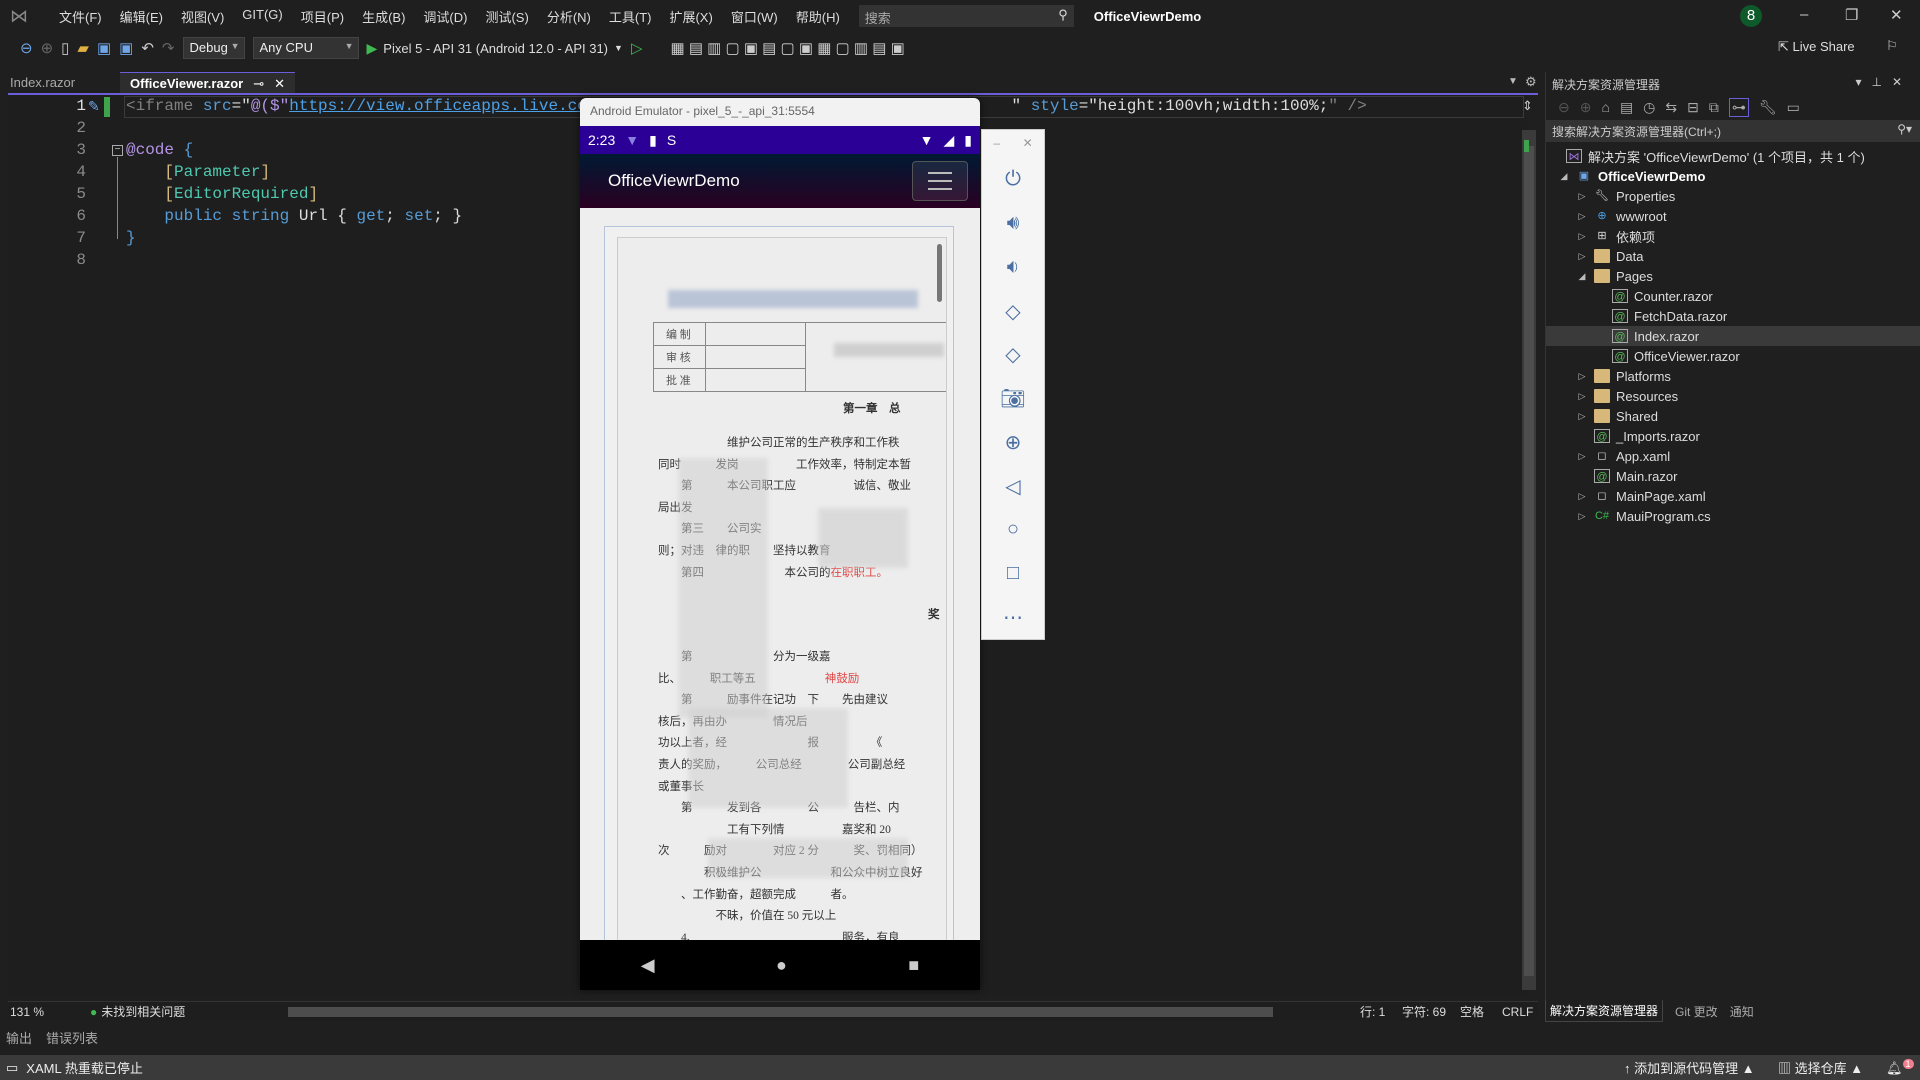 This screenshot has width=1920, height=1080. I want to click on preview-icon: ▭, so click(1793, 107).